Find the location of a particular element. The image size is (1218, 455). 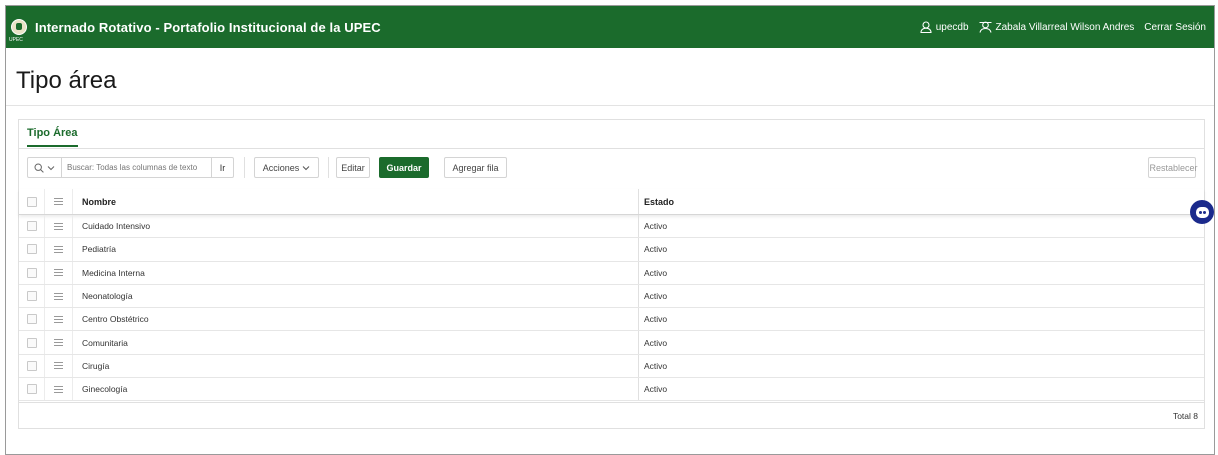

page-header: Tipo área is located at coordinates (610, 77).